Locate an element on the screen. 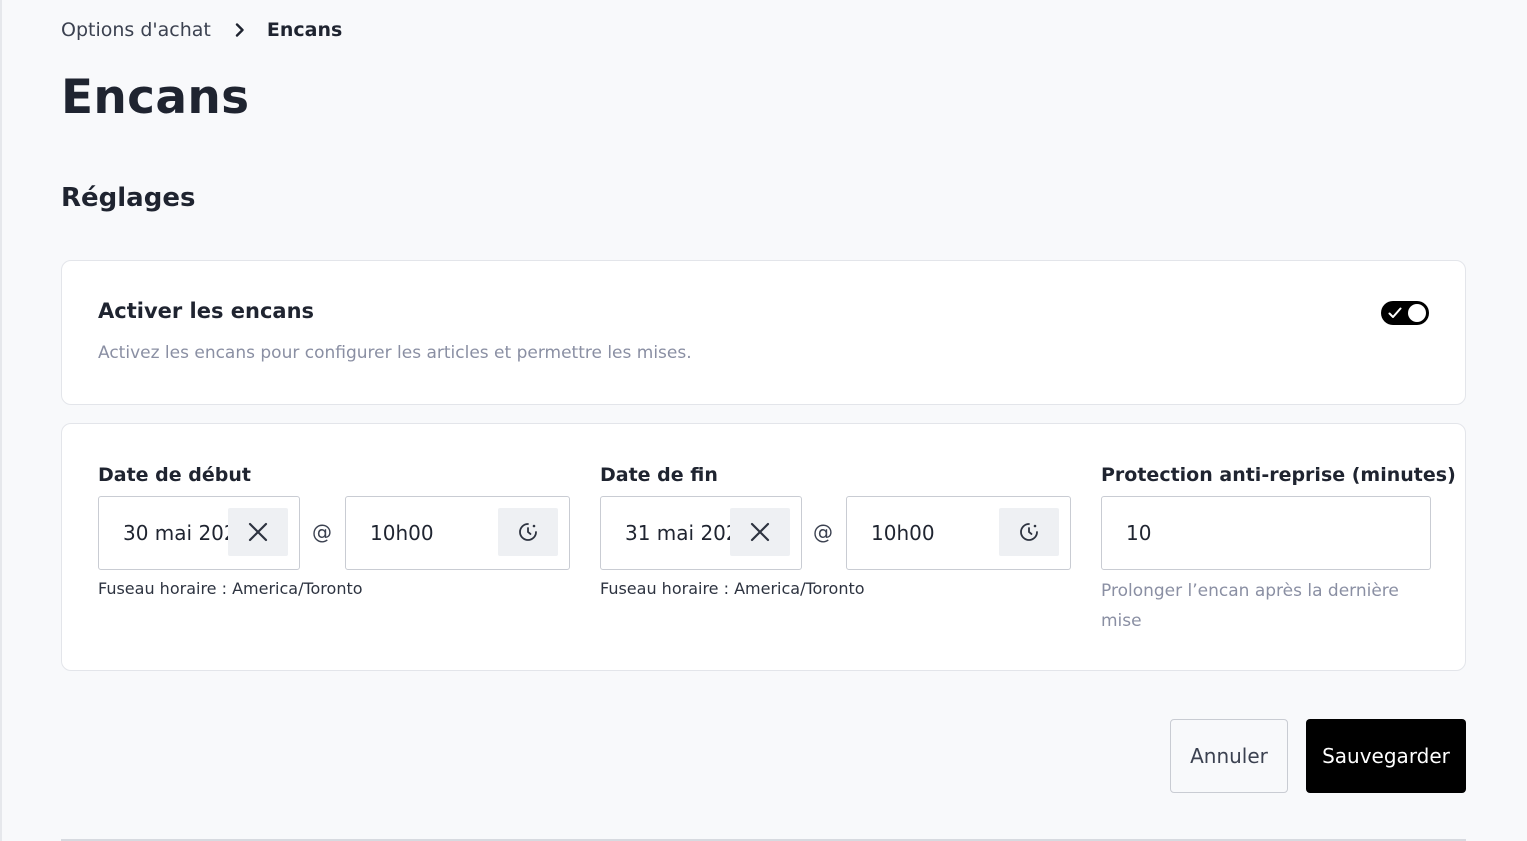  save-button: Sauvegarder is located at coordinates (1386, 756).